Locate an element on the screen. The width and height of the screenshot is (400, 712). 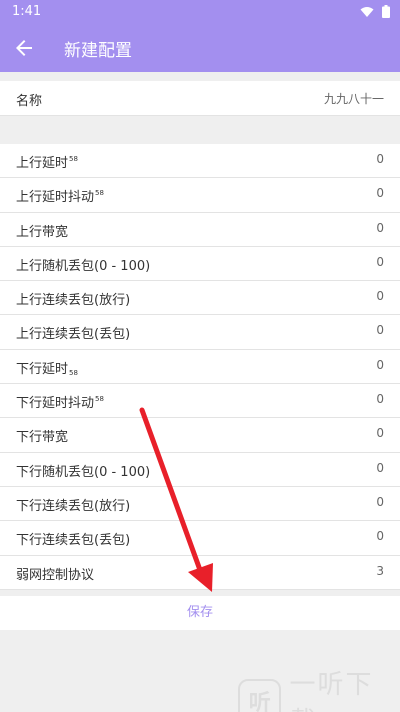
setting-label: 下行延时58 is located at coordinates (47, 367).